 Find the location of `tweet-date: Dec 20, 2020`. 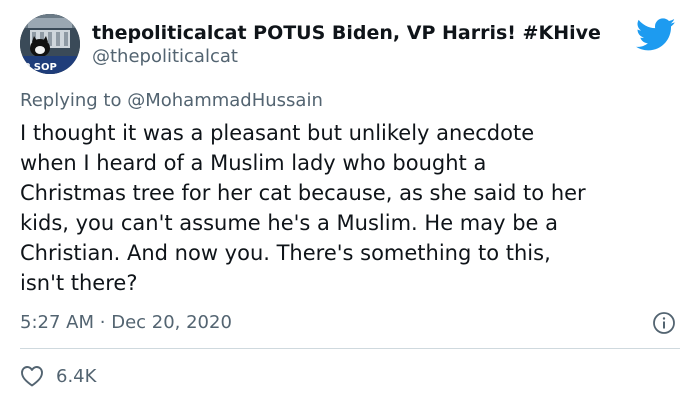

tweet-date: Dec 20, 2020 is located at coordinates (171, 322).